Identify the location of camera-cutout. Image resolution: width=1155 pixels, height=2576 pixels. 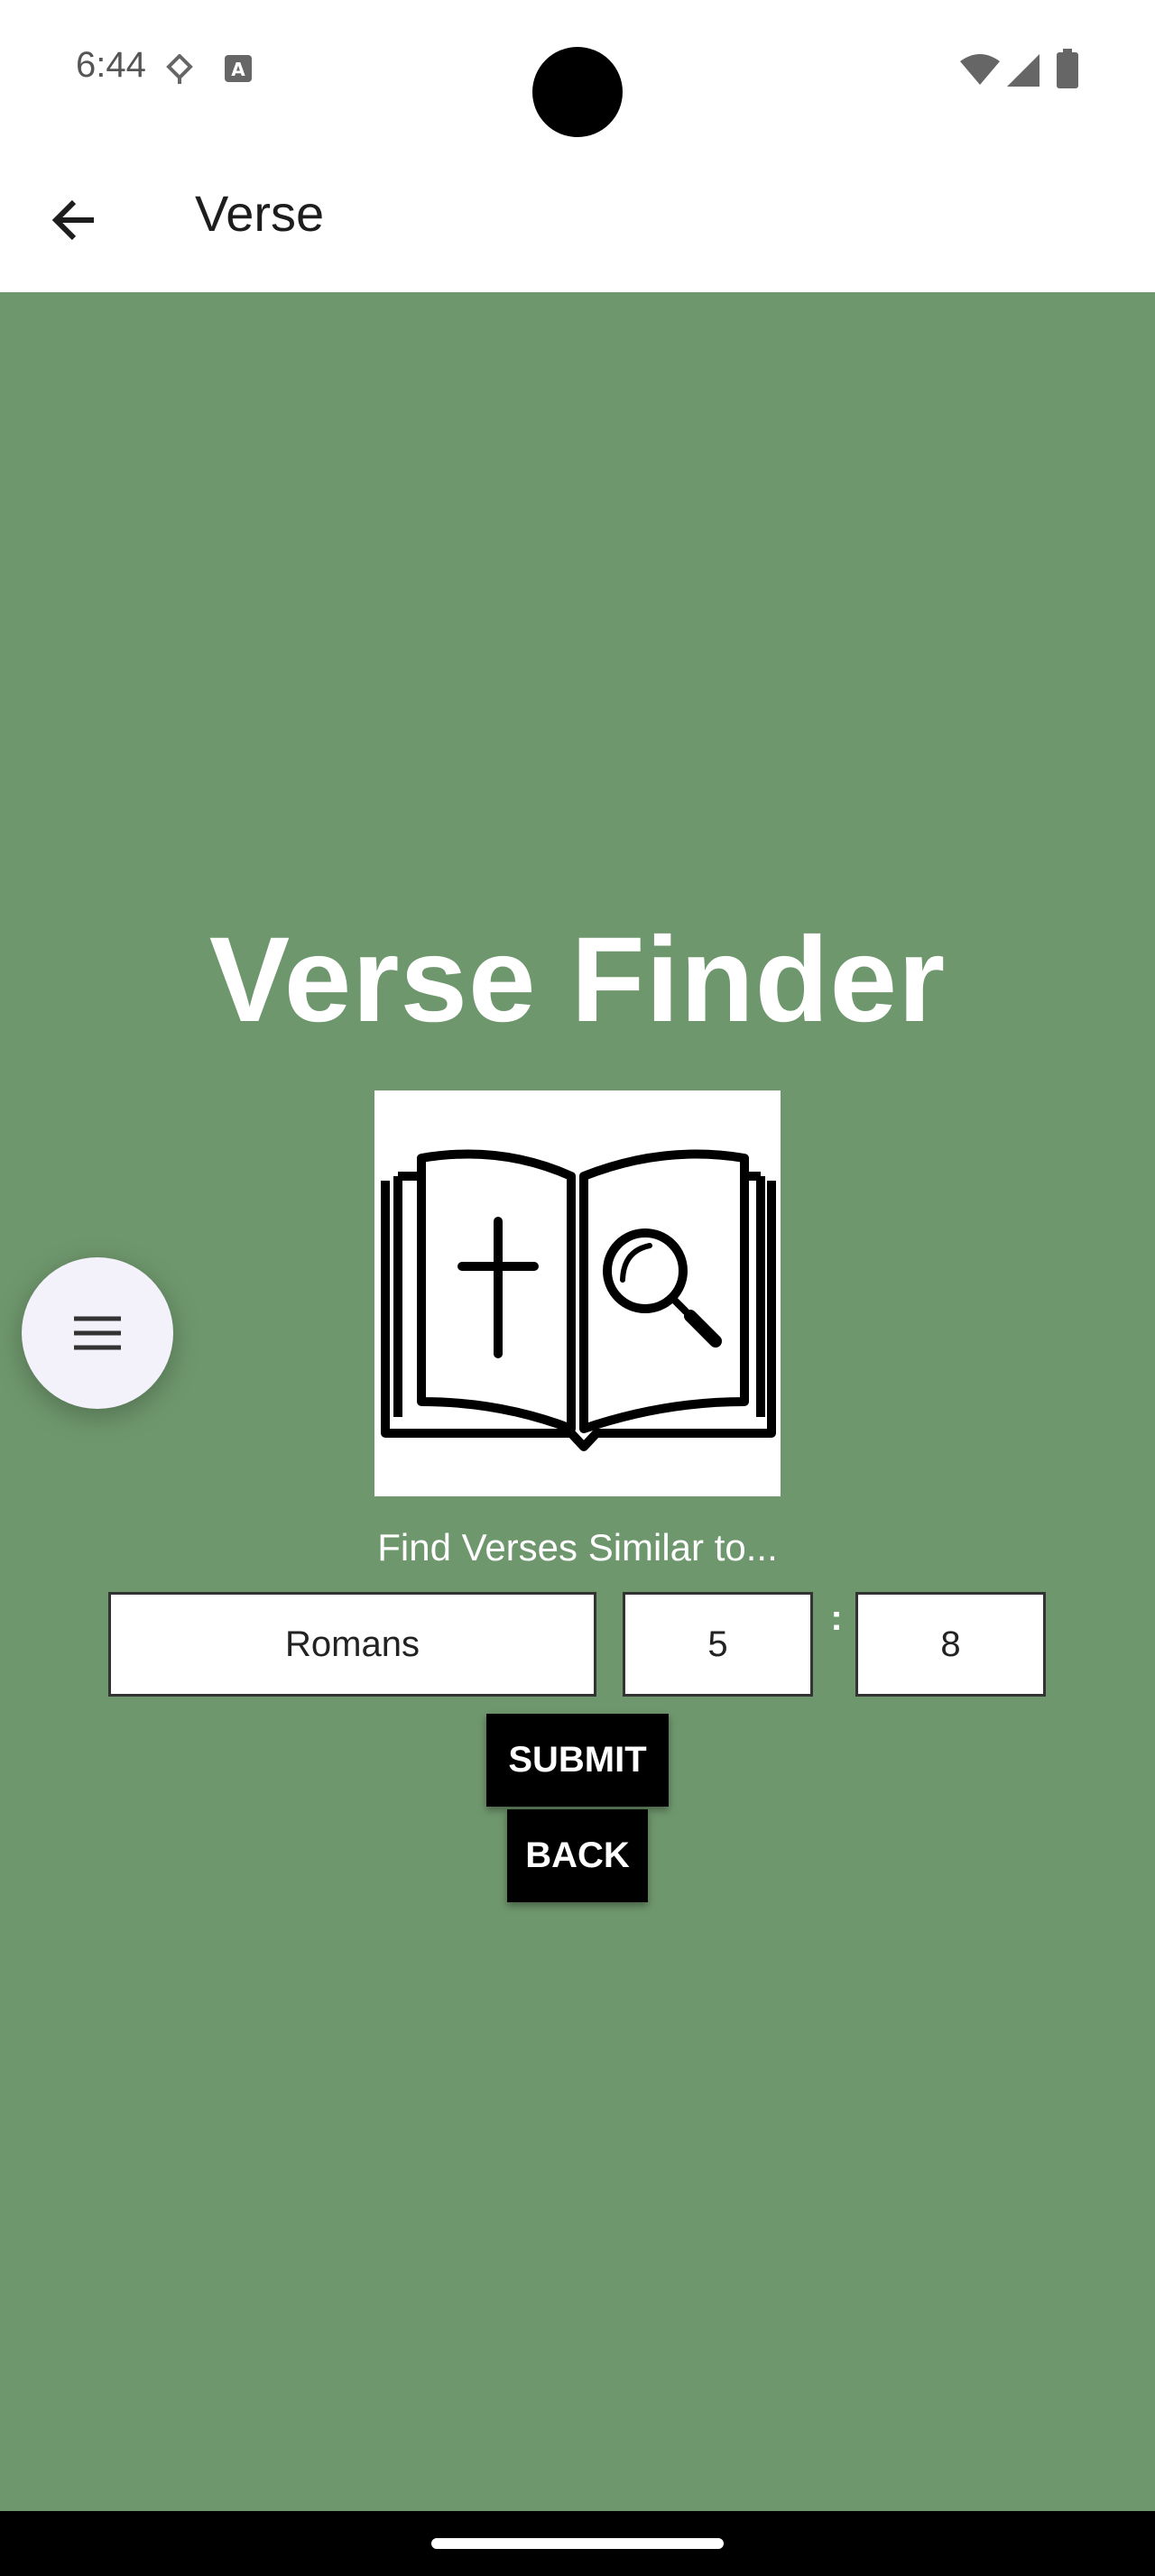
(577, 92).